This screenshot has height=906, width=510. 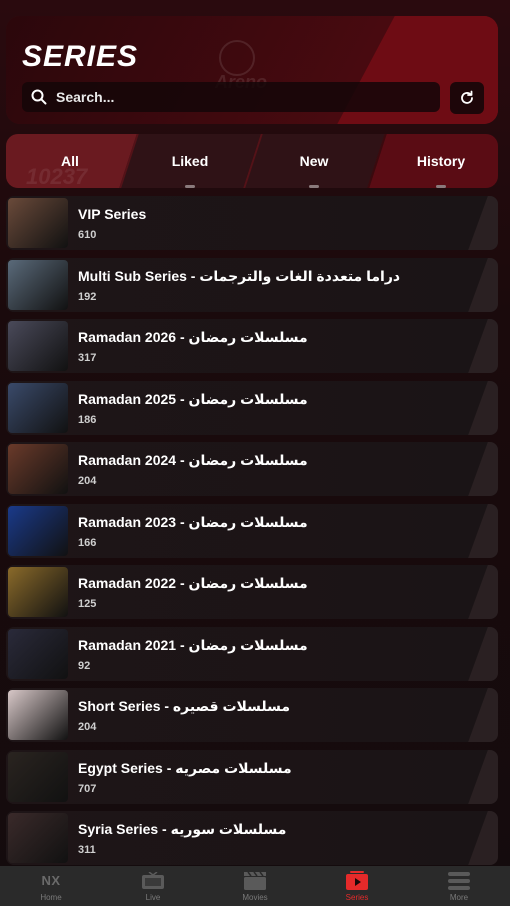 I want to click on nav-more: More, so click(x=459, y=886).